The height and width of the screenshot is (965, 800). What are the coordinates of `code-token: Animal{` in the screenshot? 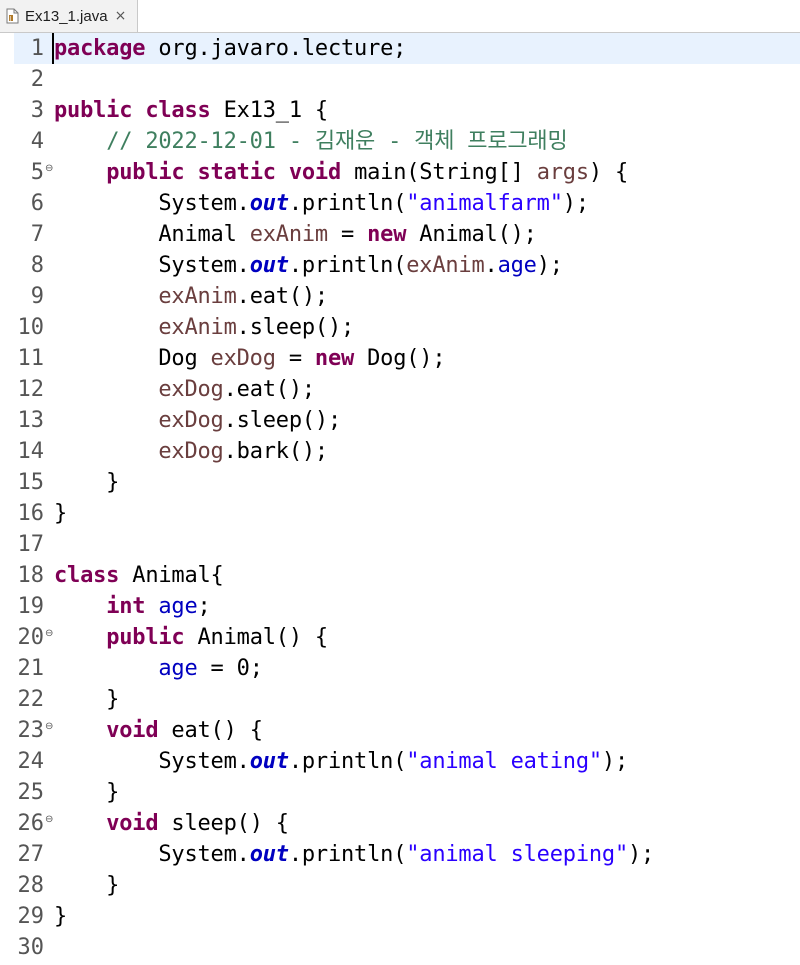 It's located at (171, 575).